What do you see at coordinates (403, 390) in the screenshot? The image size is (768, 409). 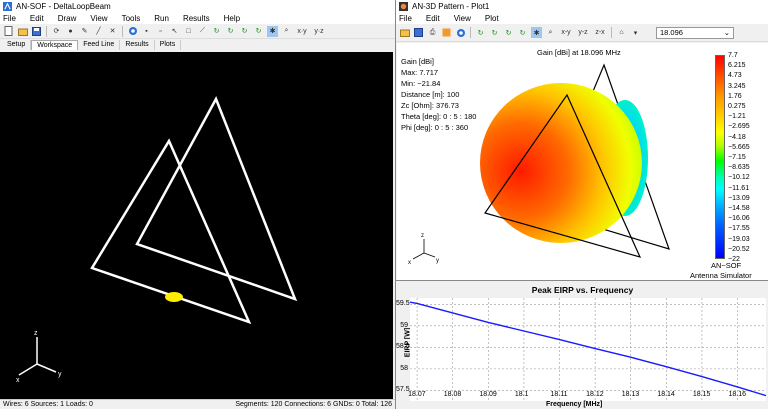 I see `y-tick-label: 57.5` at bounding box center [403, 390].